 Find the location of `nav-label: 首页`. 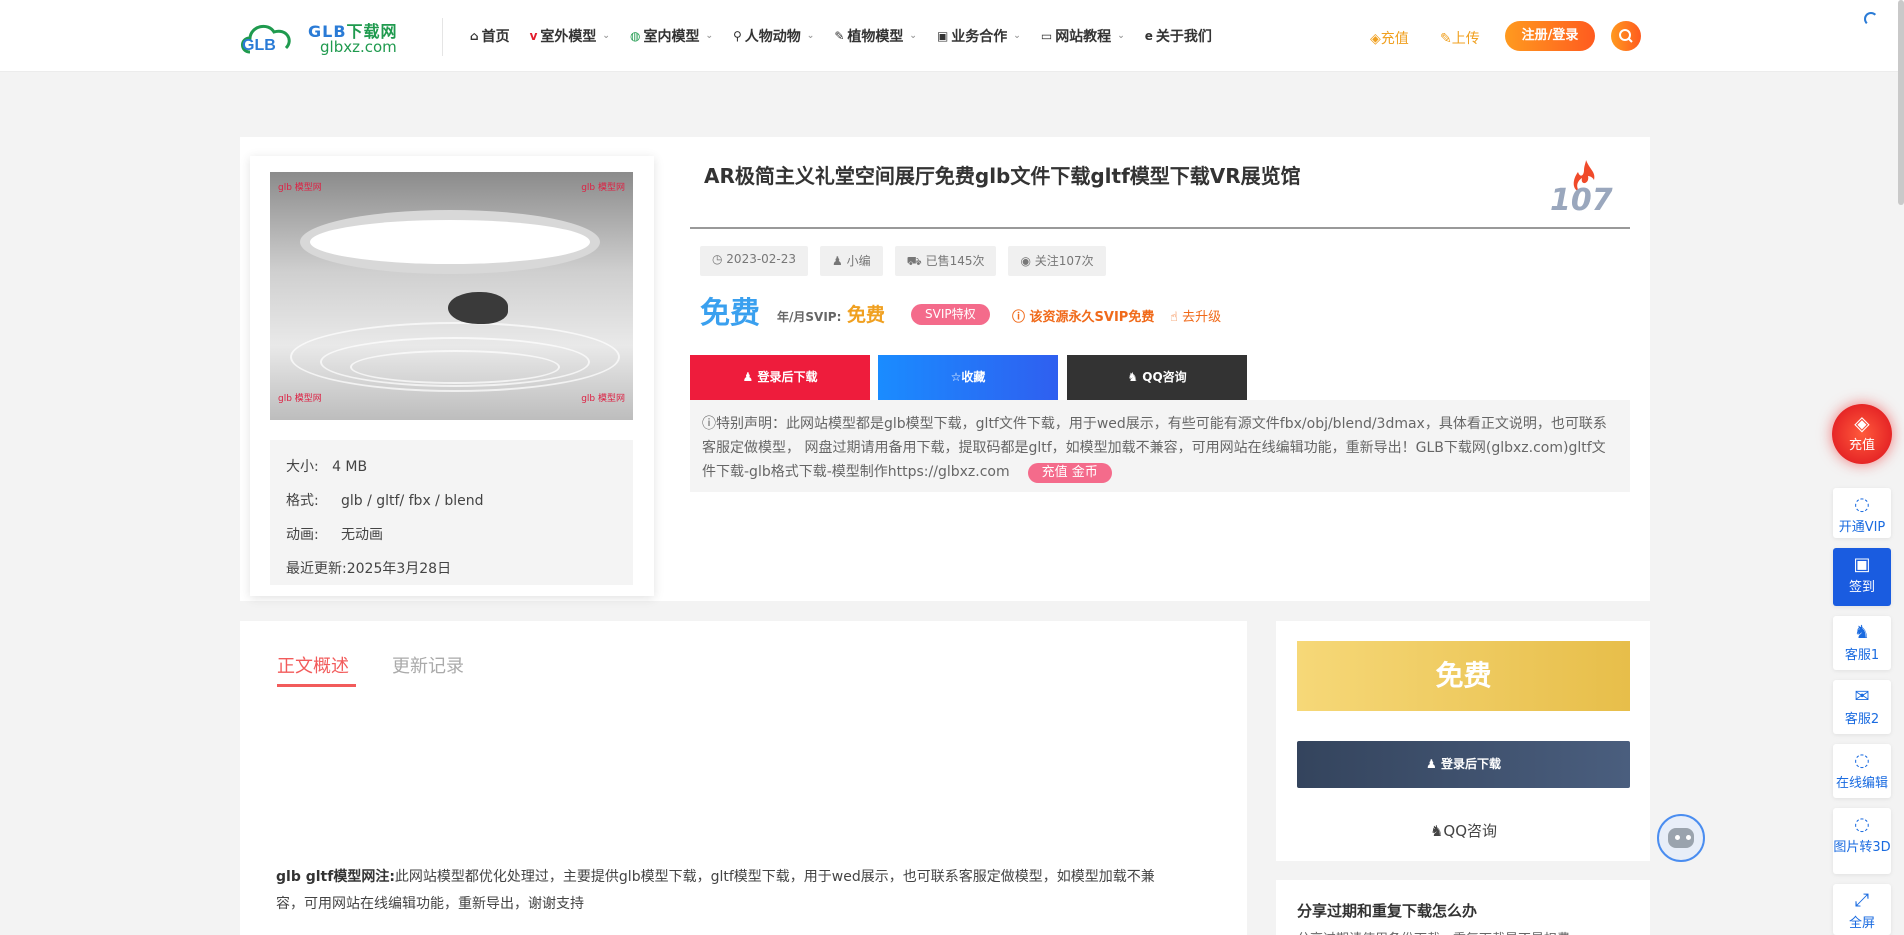

nav-label: 首页 is located at coordinates (495, 37).